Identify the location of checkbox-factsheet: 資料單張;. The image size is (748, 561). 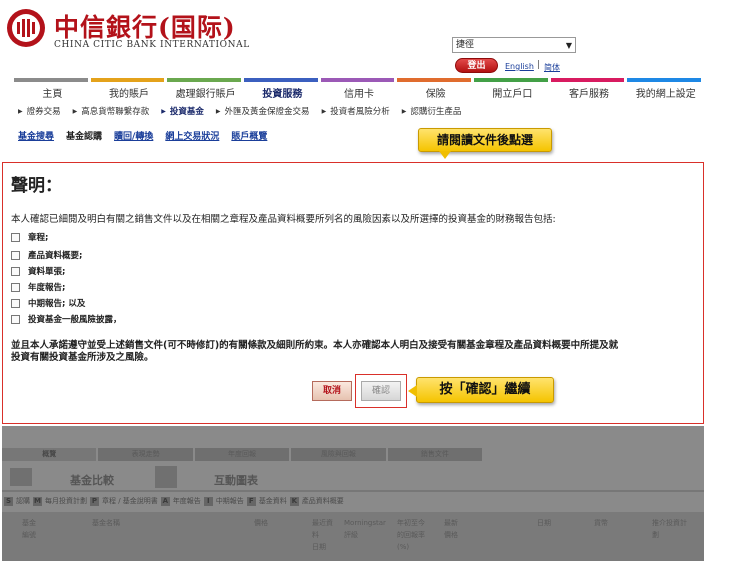
(38, 271).